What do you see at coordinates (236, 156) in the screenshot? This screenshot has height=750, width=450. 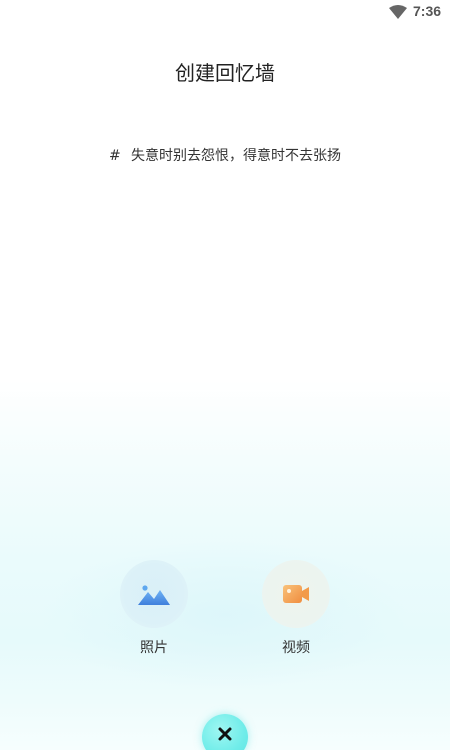 I see `quote-text: 失意时别去怨恨，得意时不去张扬` at bounding box center [236, 156].